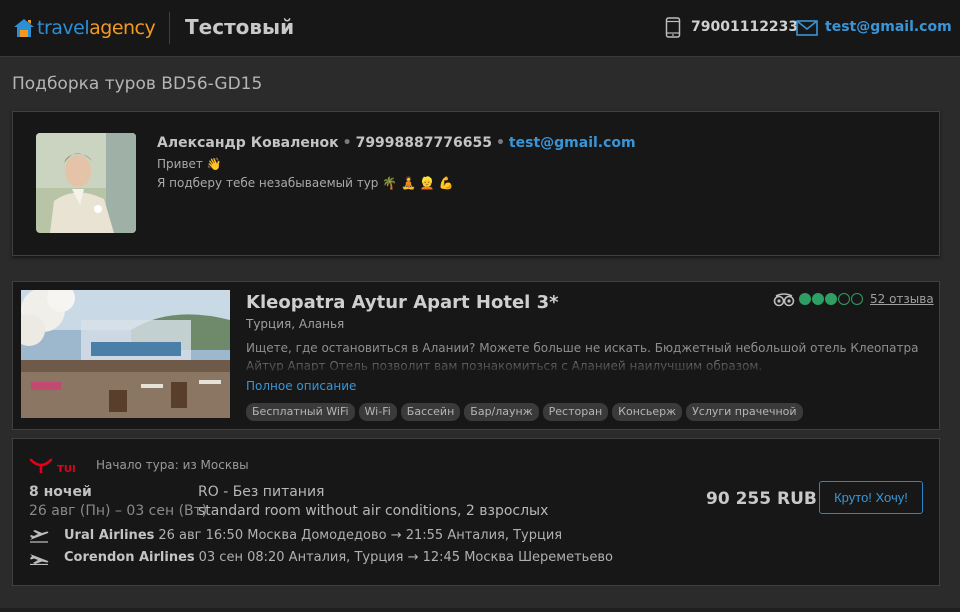 The height and width of the screenshot is (612, 960). I want to click on arrival-plane-icon, so click(39, 559).